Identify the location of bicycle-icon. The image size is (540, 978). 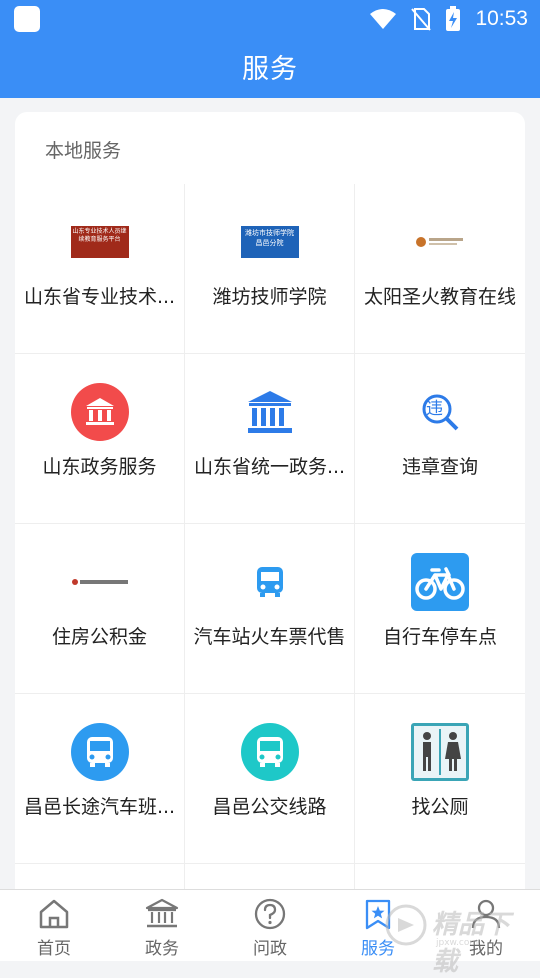
(440, 582).